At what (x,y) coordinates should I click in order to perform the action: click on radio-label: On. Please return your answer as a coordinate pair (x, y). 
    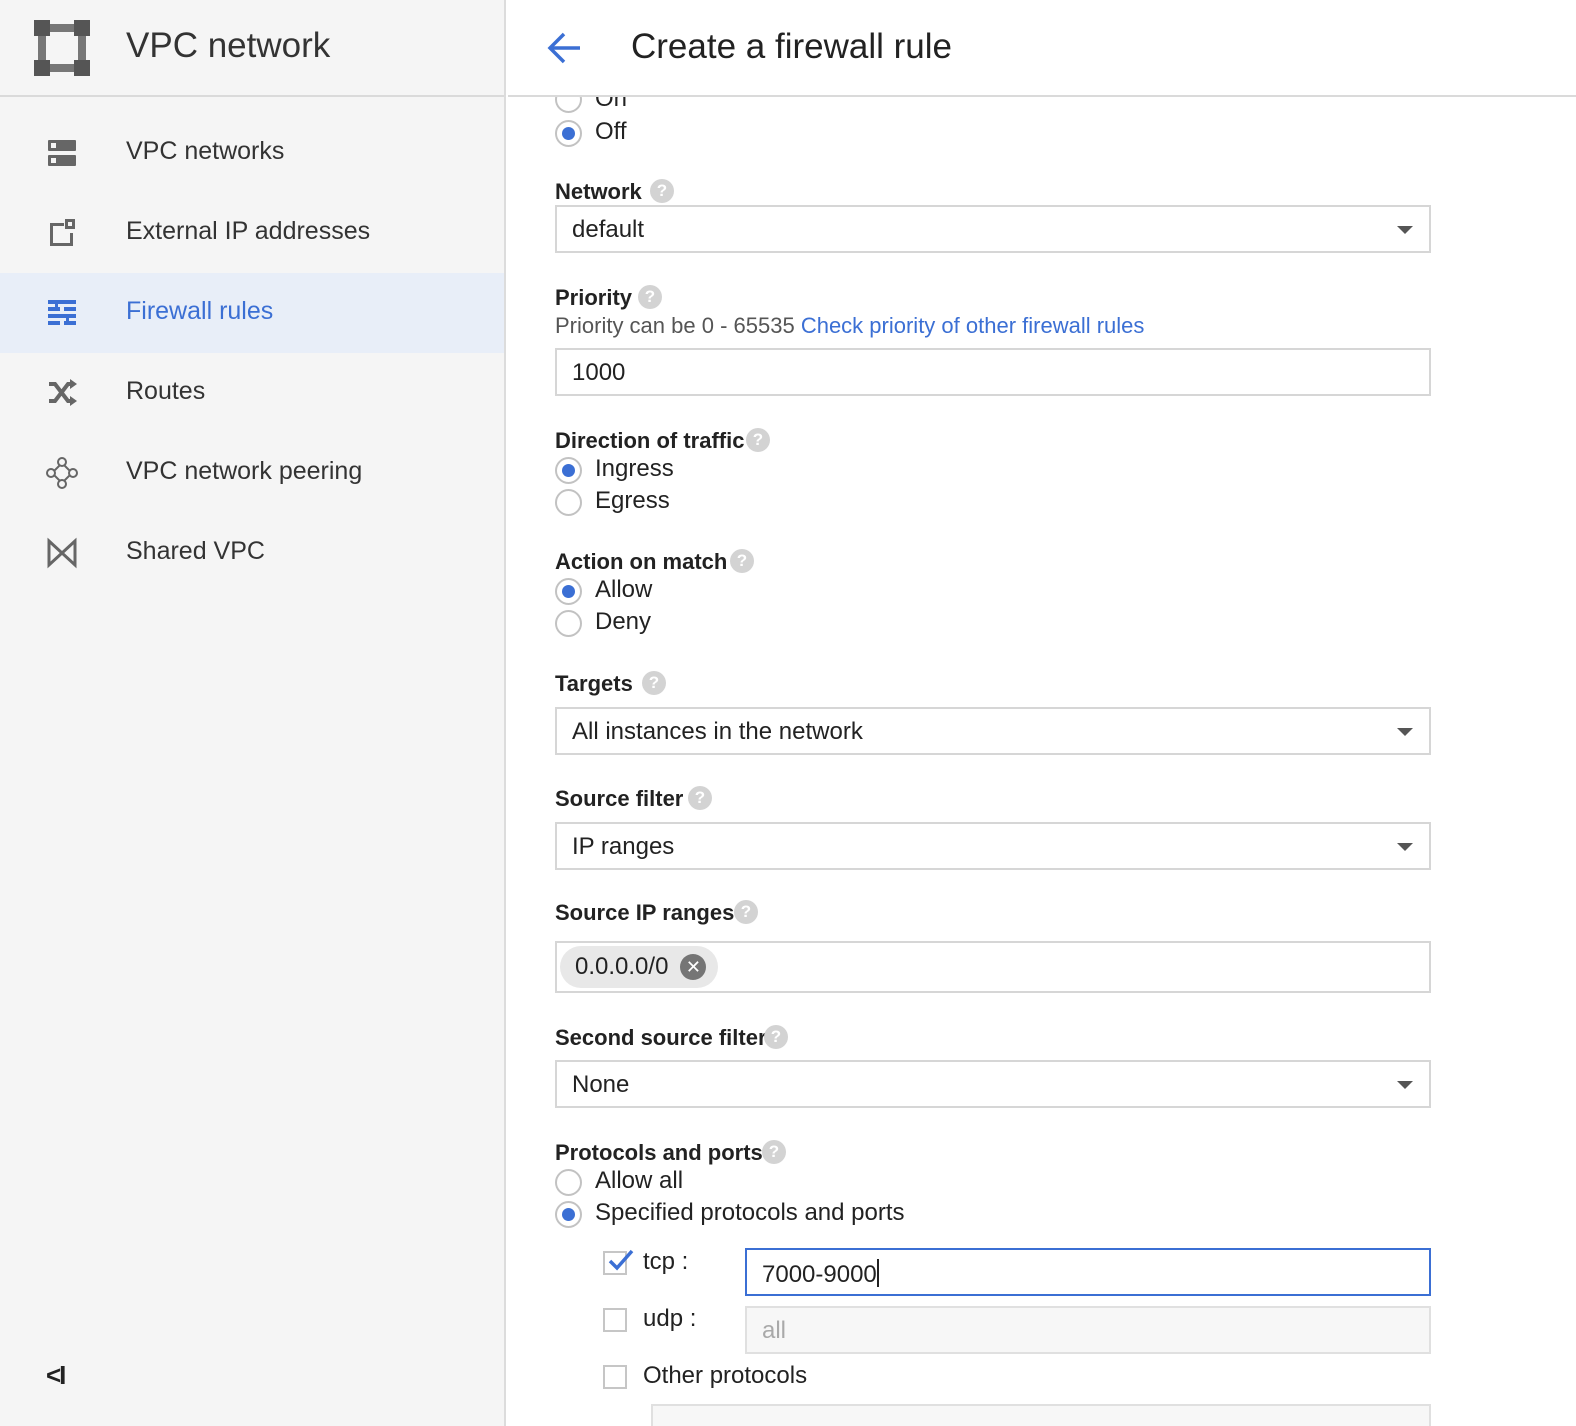
    Looking at the image, I should click on (611, 104).